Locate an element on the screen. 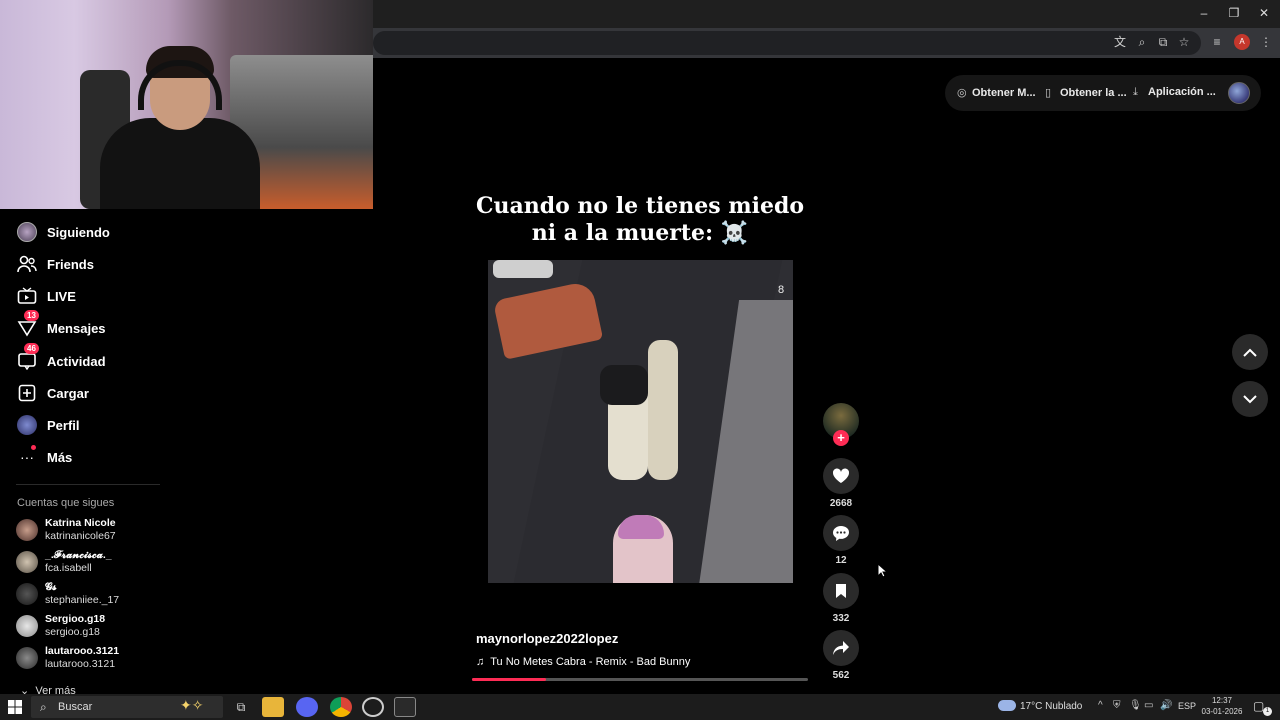 This screenshot has height=720, width=1280. profile-avatar-icon: A is located at coordinates (1242, 42).